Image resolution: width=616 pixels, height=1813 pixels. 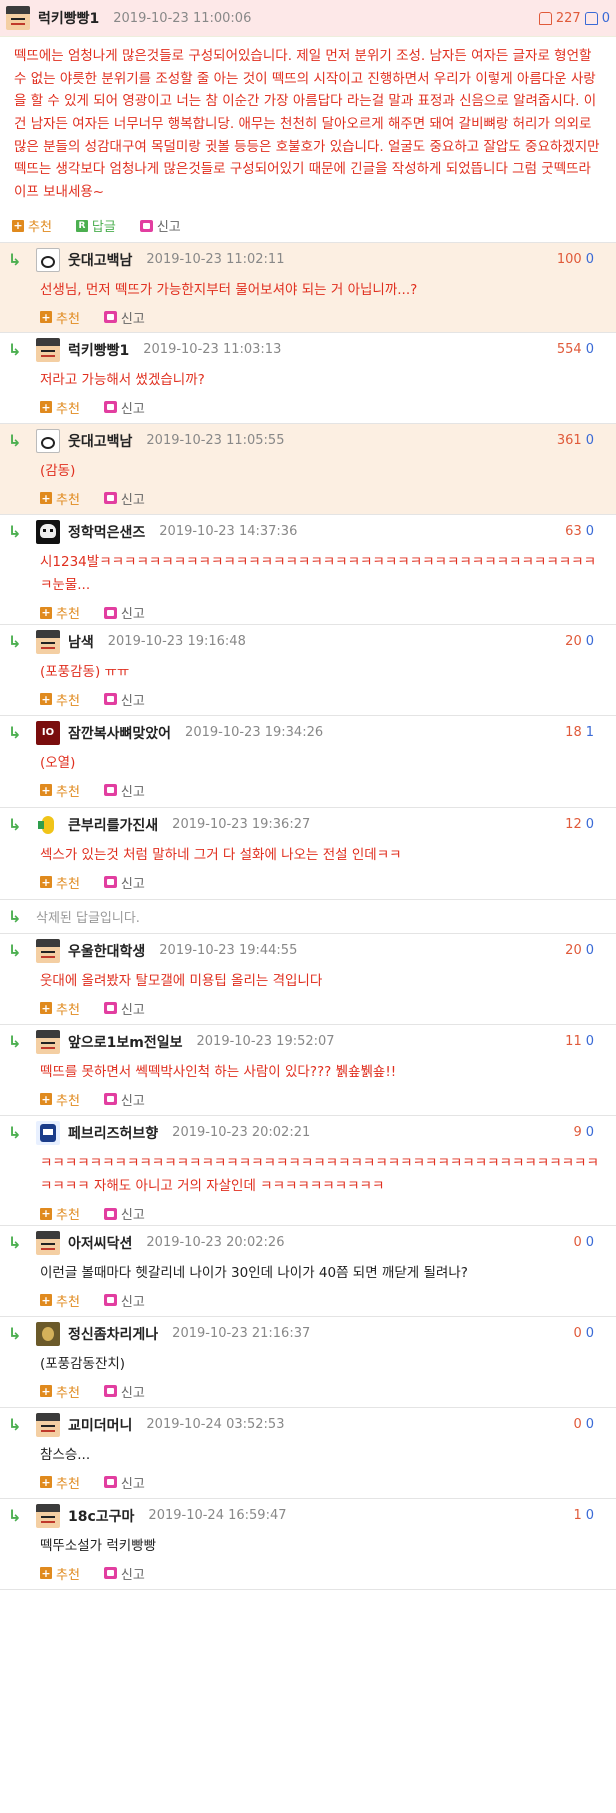 What do you see at coordinates (81, 642) in the screenshot?
I see `comment-author-nickname: 남색` at bounding box center [81, 642].